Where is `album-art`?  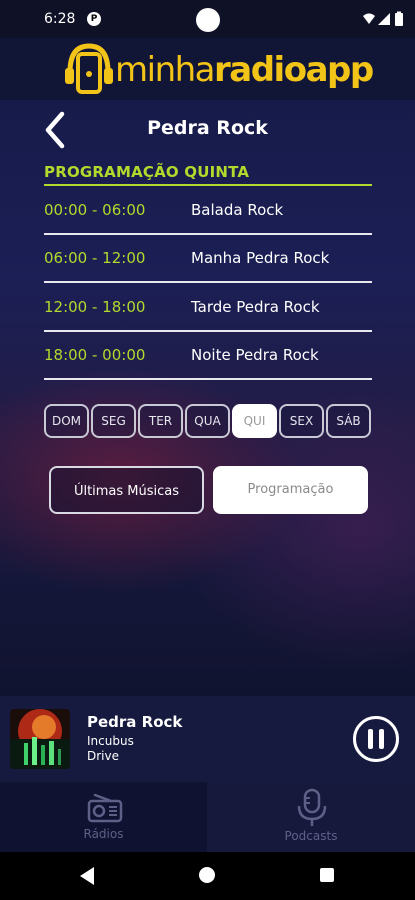
album-art is located at coordinates (40, 739).